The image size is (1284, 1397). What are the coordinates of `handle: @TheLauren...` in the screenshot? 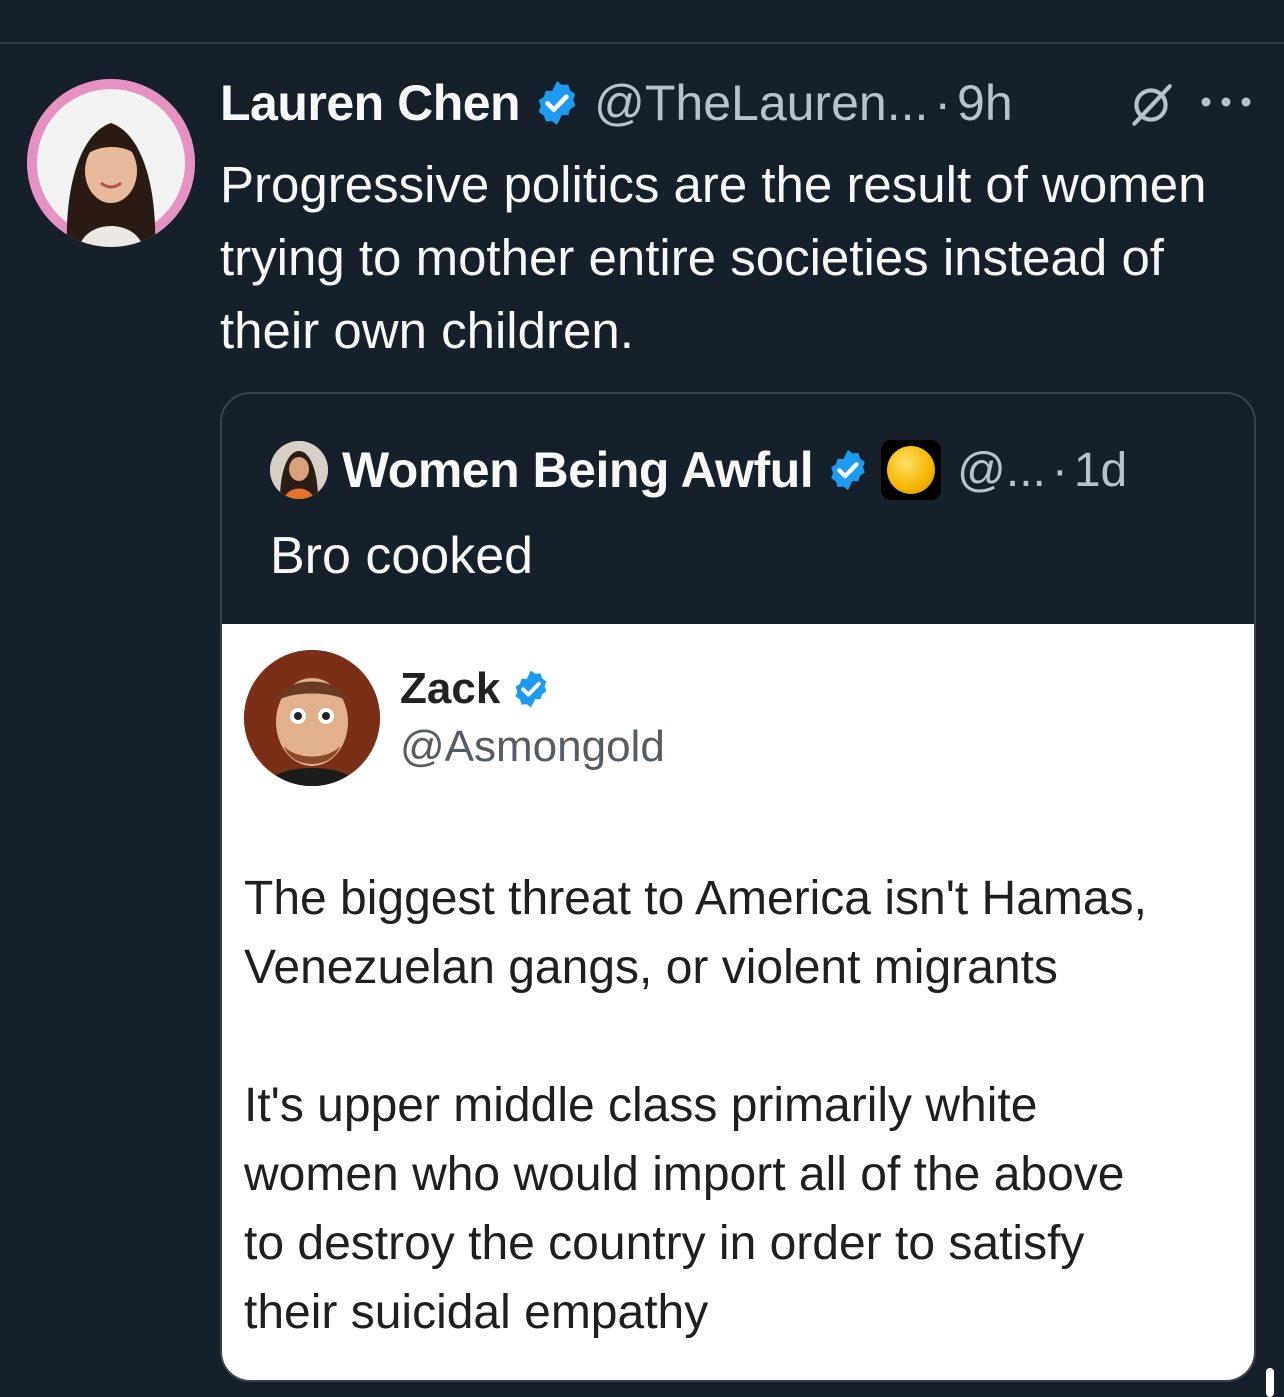 It's located at (761, 103).